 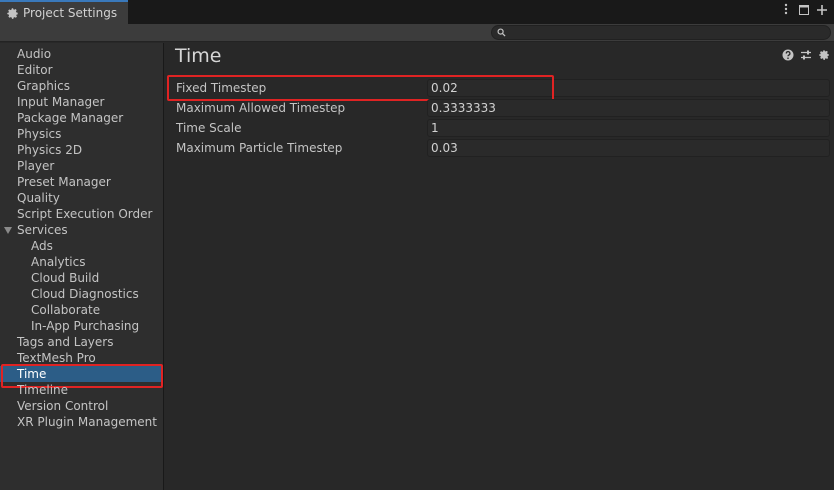 I want to click on sidebar-item-label: Ads, so click(x=42, y=246).